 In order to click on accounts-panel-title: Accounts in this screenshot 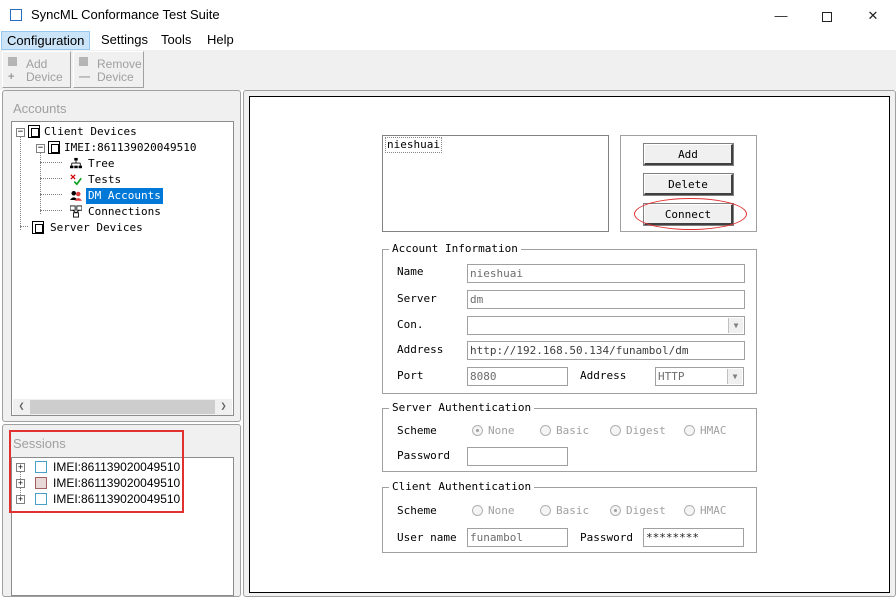, I will do `click(40, 108)`.